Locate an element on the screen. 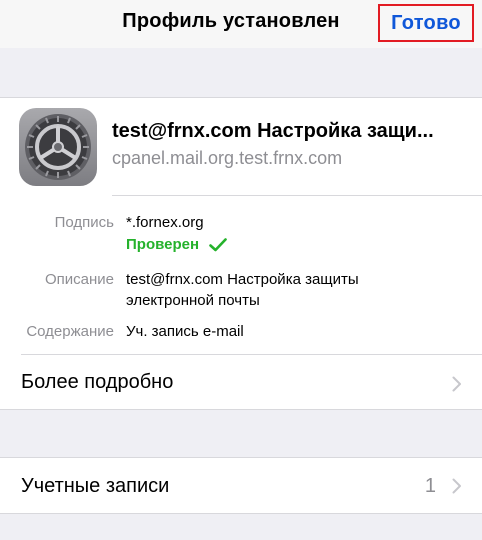 This screenshot has width=482, height=540. profile-host: cpanel.mail.org.test.frnx.com is located at coordinates (227, 158).